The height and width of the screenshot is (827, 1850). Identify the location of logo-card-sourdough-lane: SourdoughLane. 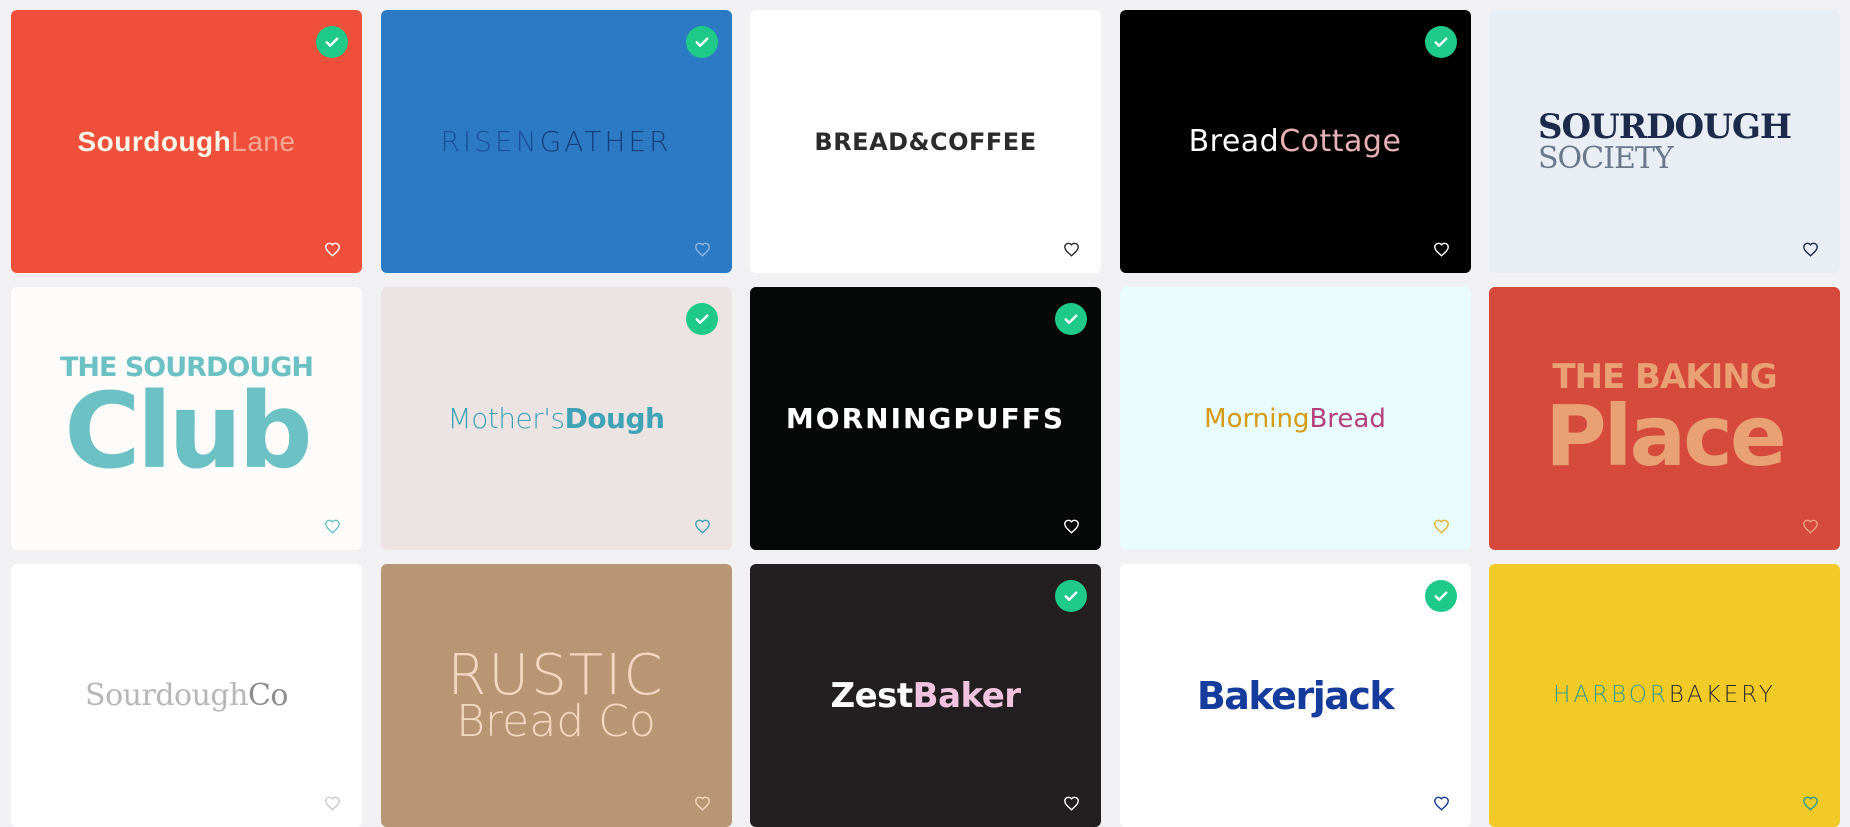
(186, 141).